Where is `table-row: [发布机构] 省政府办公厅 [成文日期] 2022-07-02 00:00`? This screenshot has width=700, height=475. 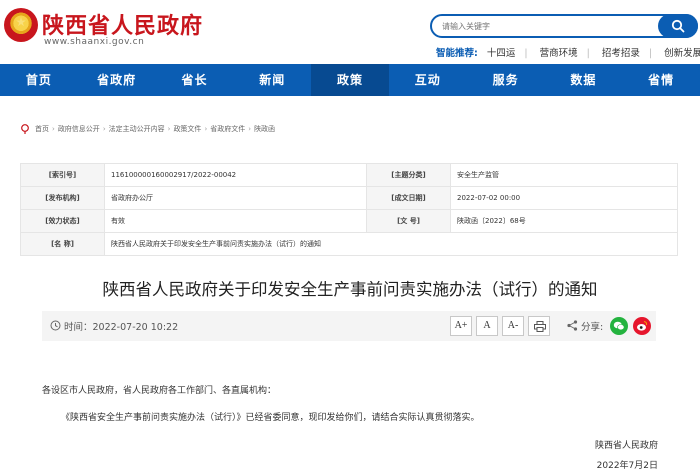
table-row: [发布机构] 省政府办公厅 [成文日期] 2022-07-02 00:00 is located at coordinates (349, 198).